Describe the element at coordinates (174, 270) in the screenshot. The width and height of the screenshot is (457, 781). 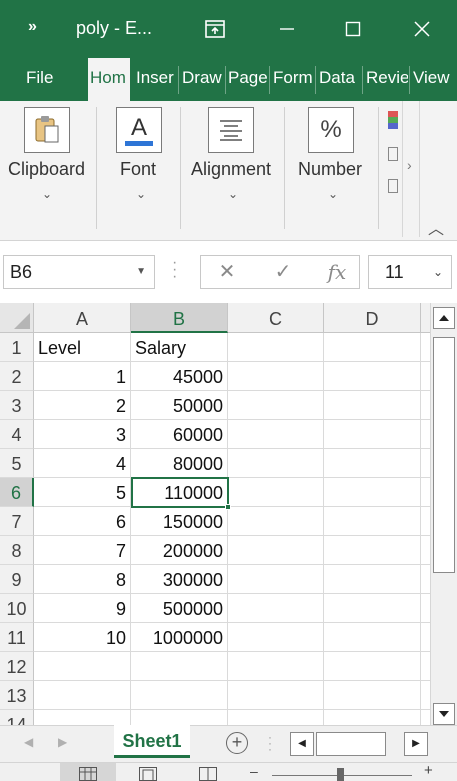
I see `formula-bar-resize-handle: · · ·` at that location.